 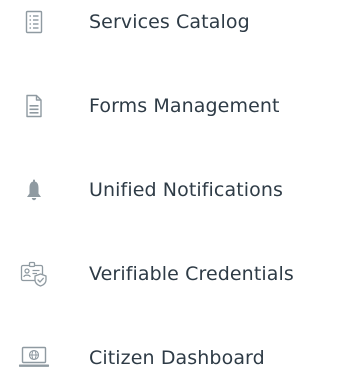 What do you see at coordinates (177, 358) in the screenshot?
I see `menu-item-label: Citizen Dashboard` at bounding box center [177, 358].